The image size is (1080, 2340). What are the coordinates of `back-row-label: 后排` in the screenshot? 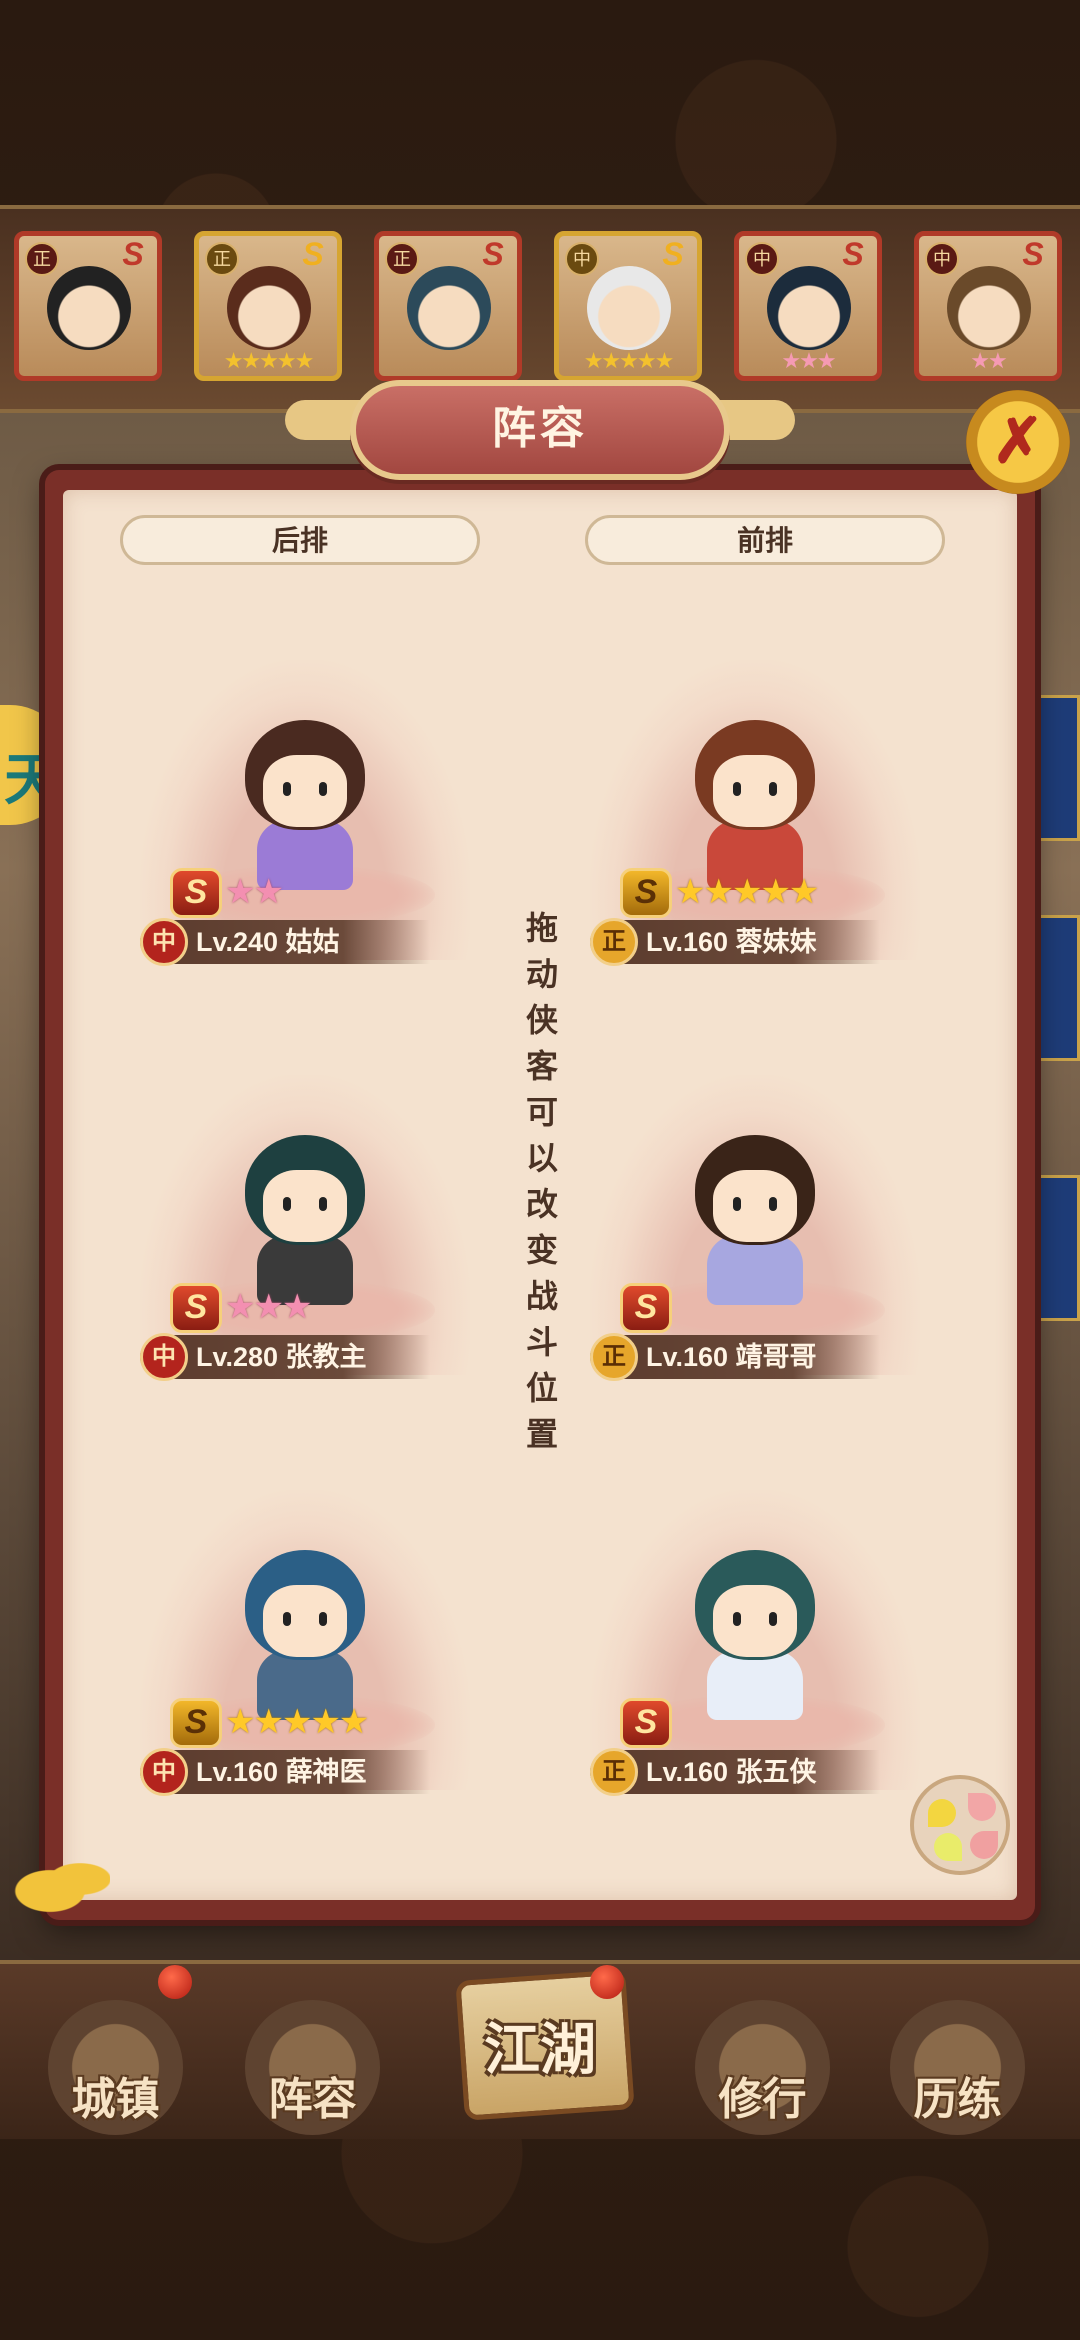 It's located at (300, 540).